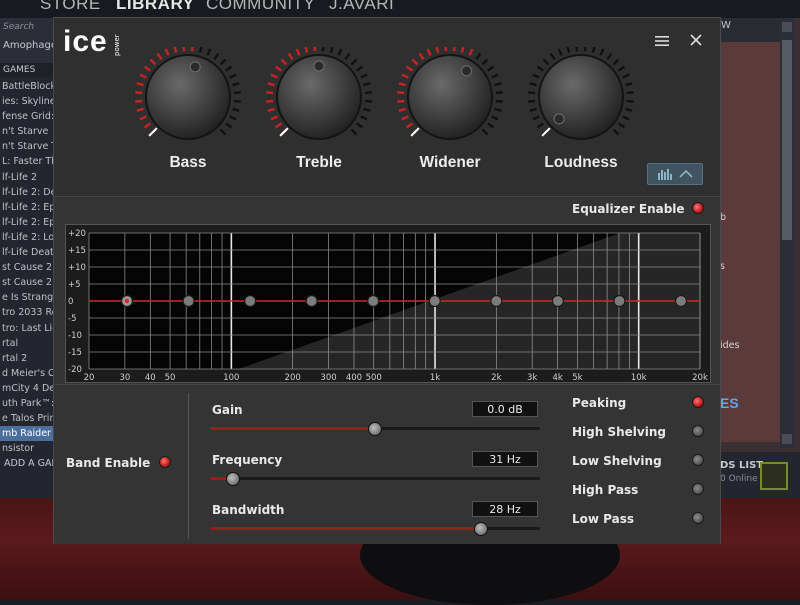  Describe the element at coordinates (30, 418) in the screenshot. I see `game-list-item: e Talos Princ` at that location.